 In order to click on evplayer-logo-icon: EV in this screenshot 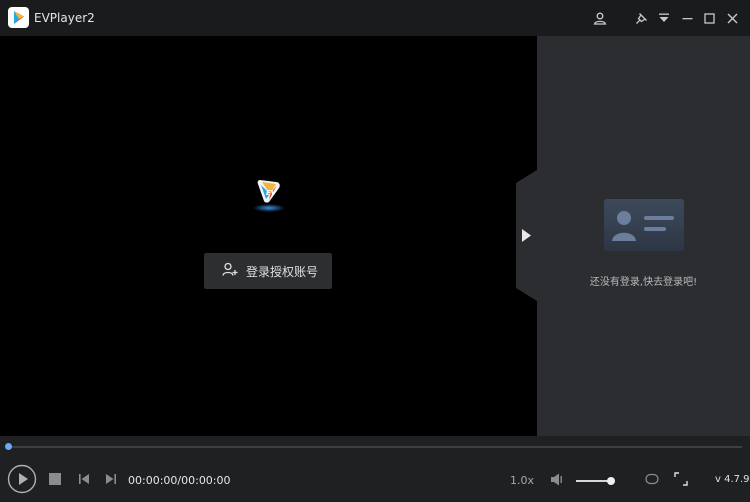, I will do `click(269, 194)`.